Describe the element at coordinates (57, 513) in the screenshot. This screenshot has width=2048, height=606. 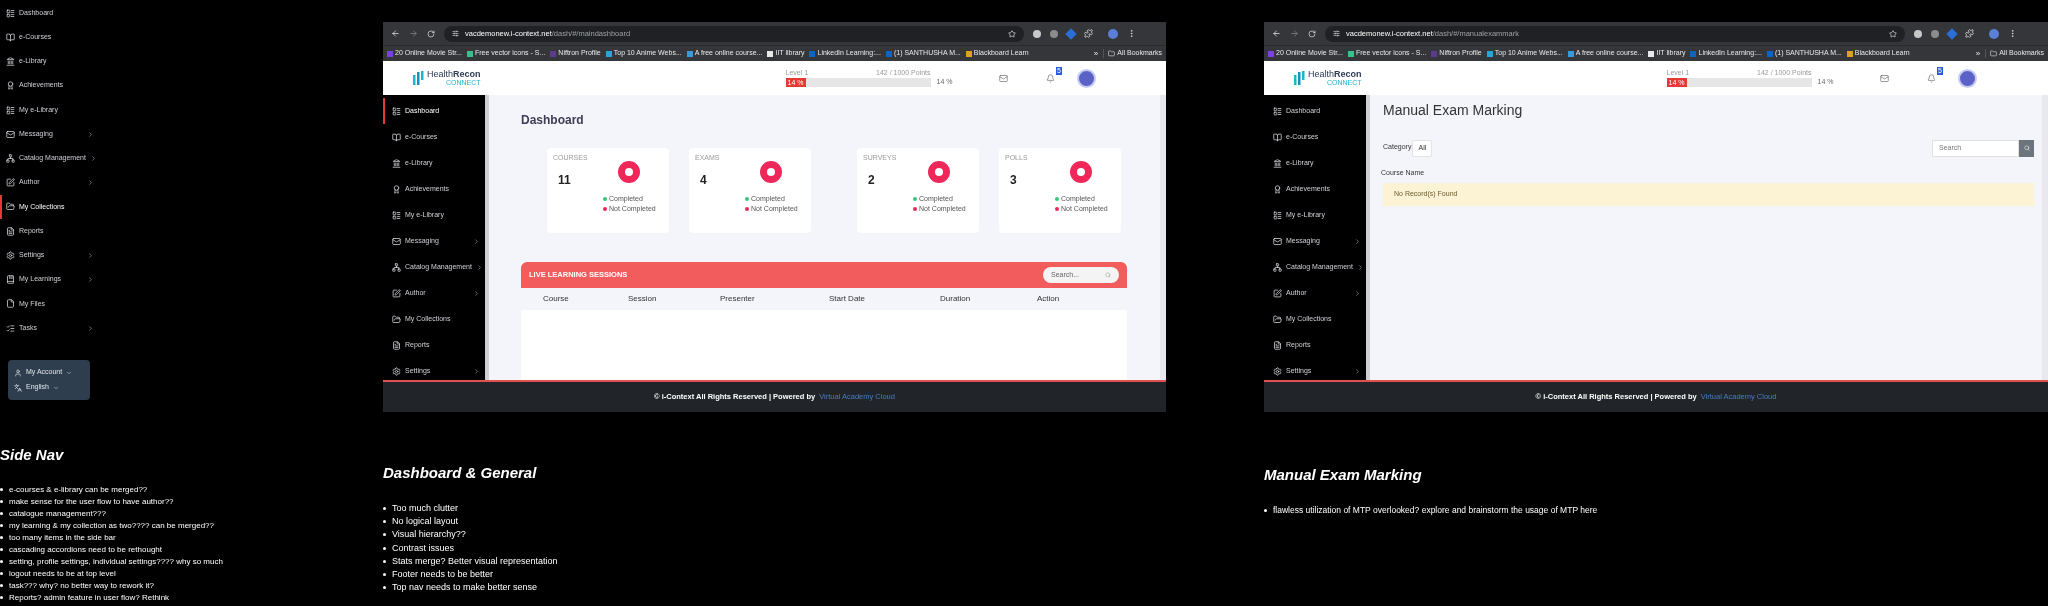
I see `note-text: catalogue management???` at that location.